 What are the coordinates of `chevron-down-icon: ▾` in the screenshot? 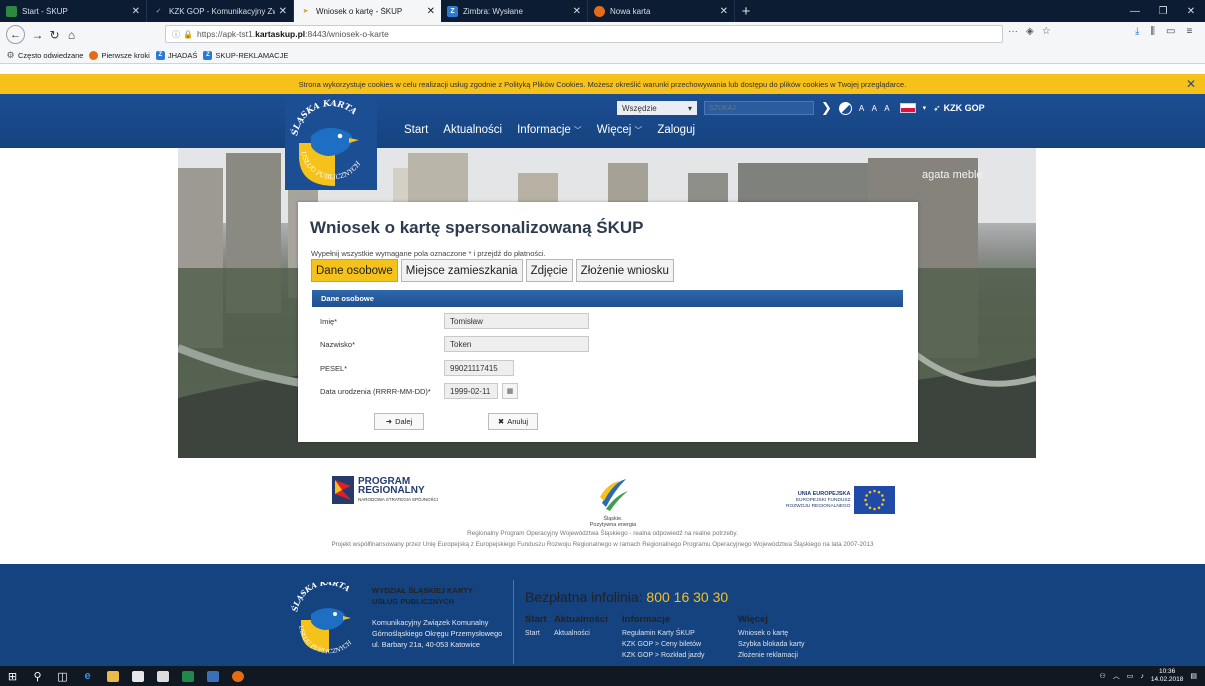 It's located at (925, 108).